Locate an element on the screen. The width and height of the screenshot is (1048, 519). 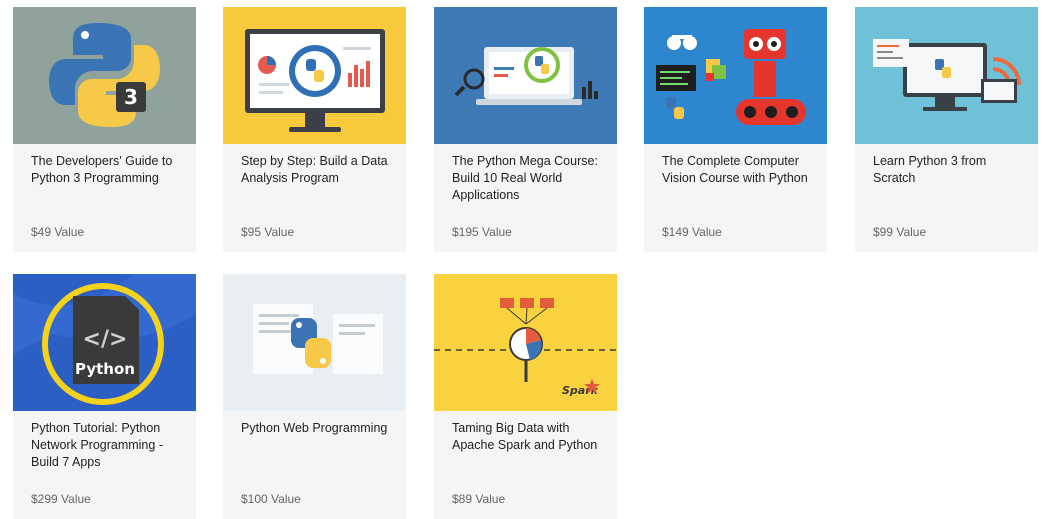
course-price: $299 Value is located at coordinates (61, 499).